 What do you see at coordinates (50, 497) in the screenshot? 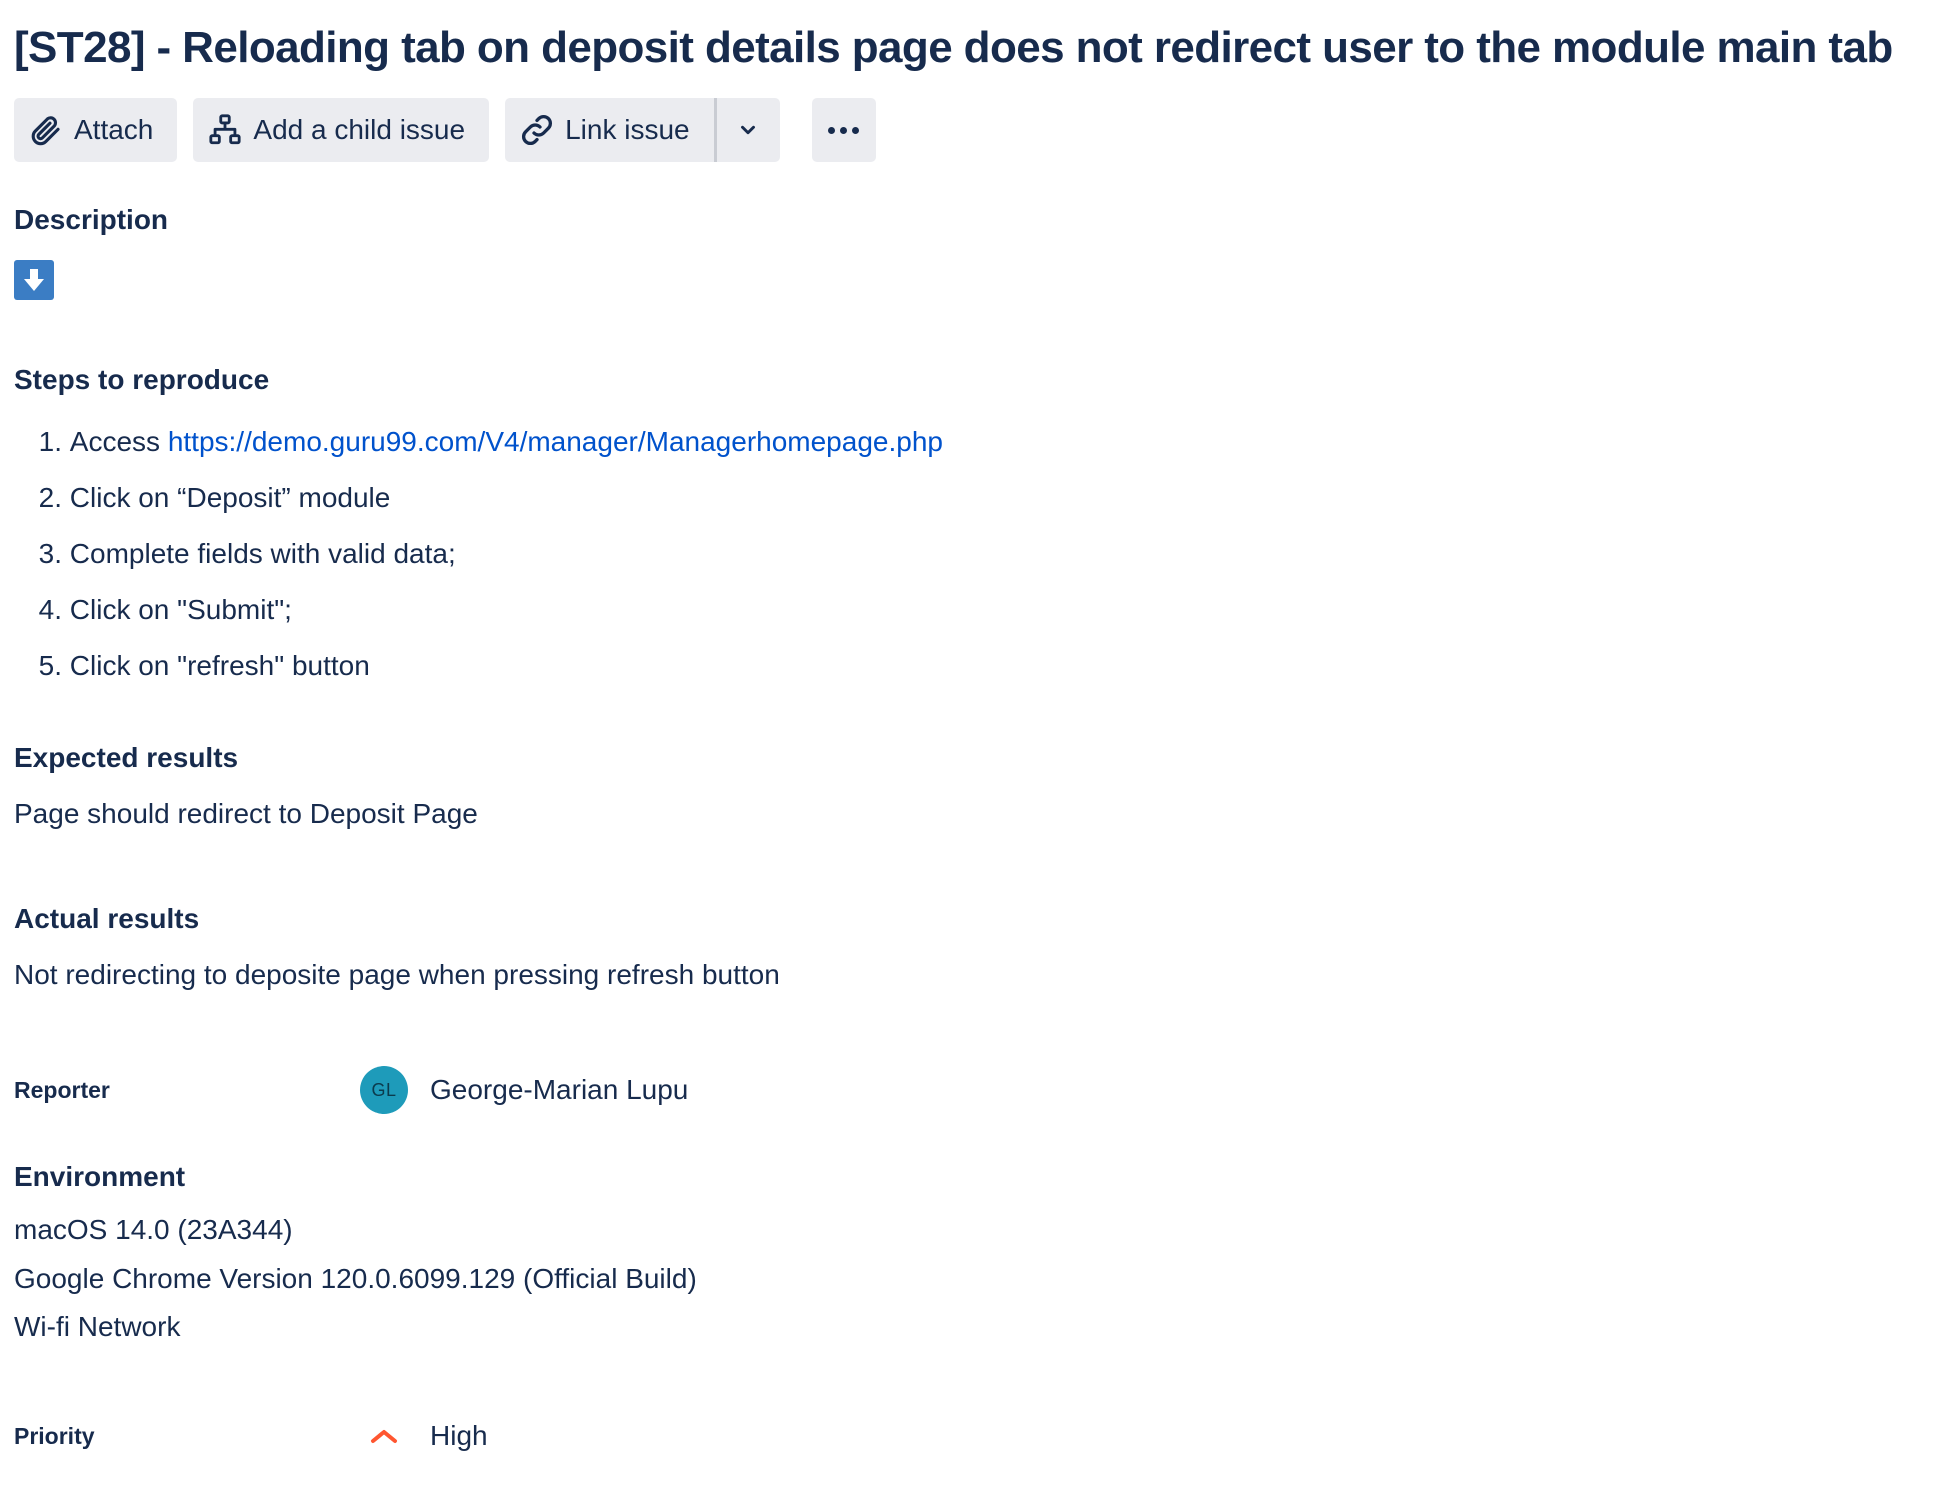
I see `step-number: 2.` at bounding box center [50, 497].